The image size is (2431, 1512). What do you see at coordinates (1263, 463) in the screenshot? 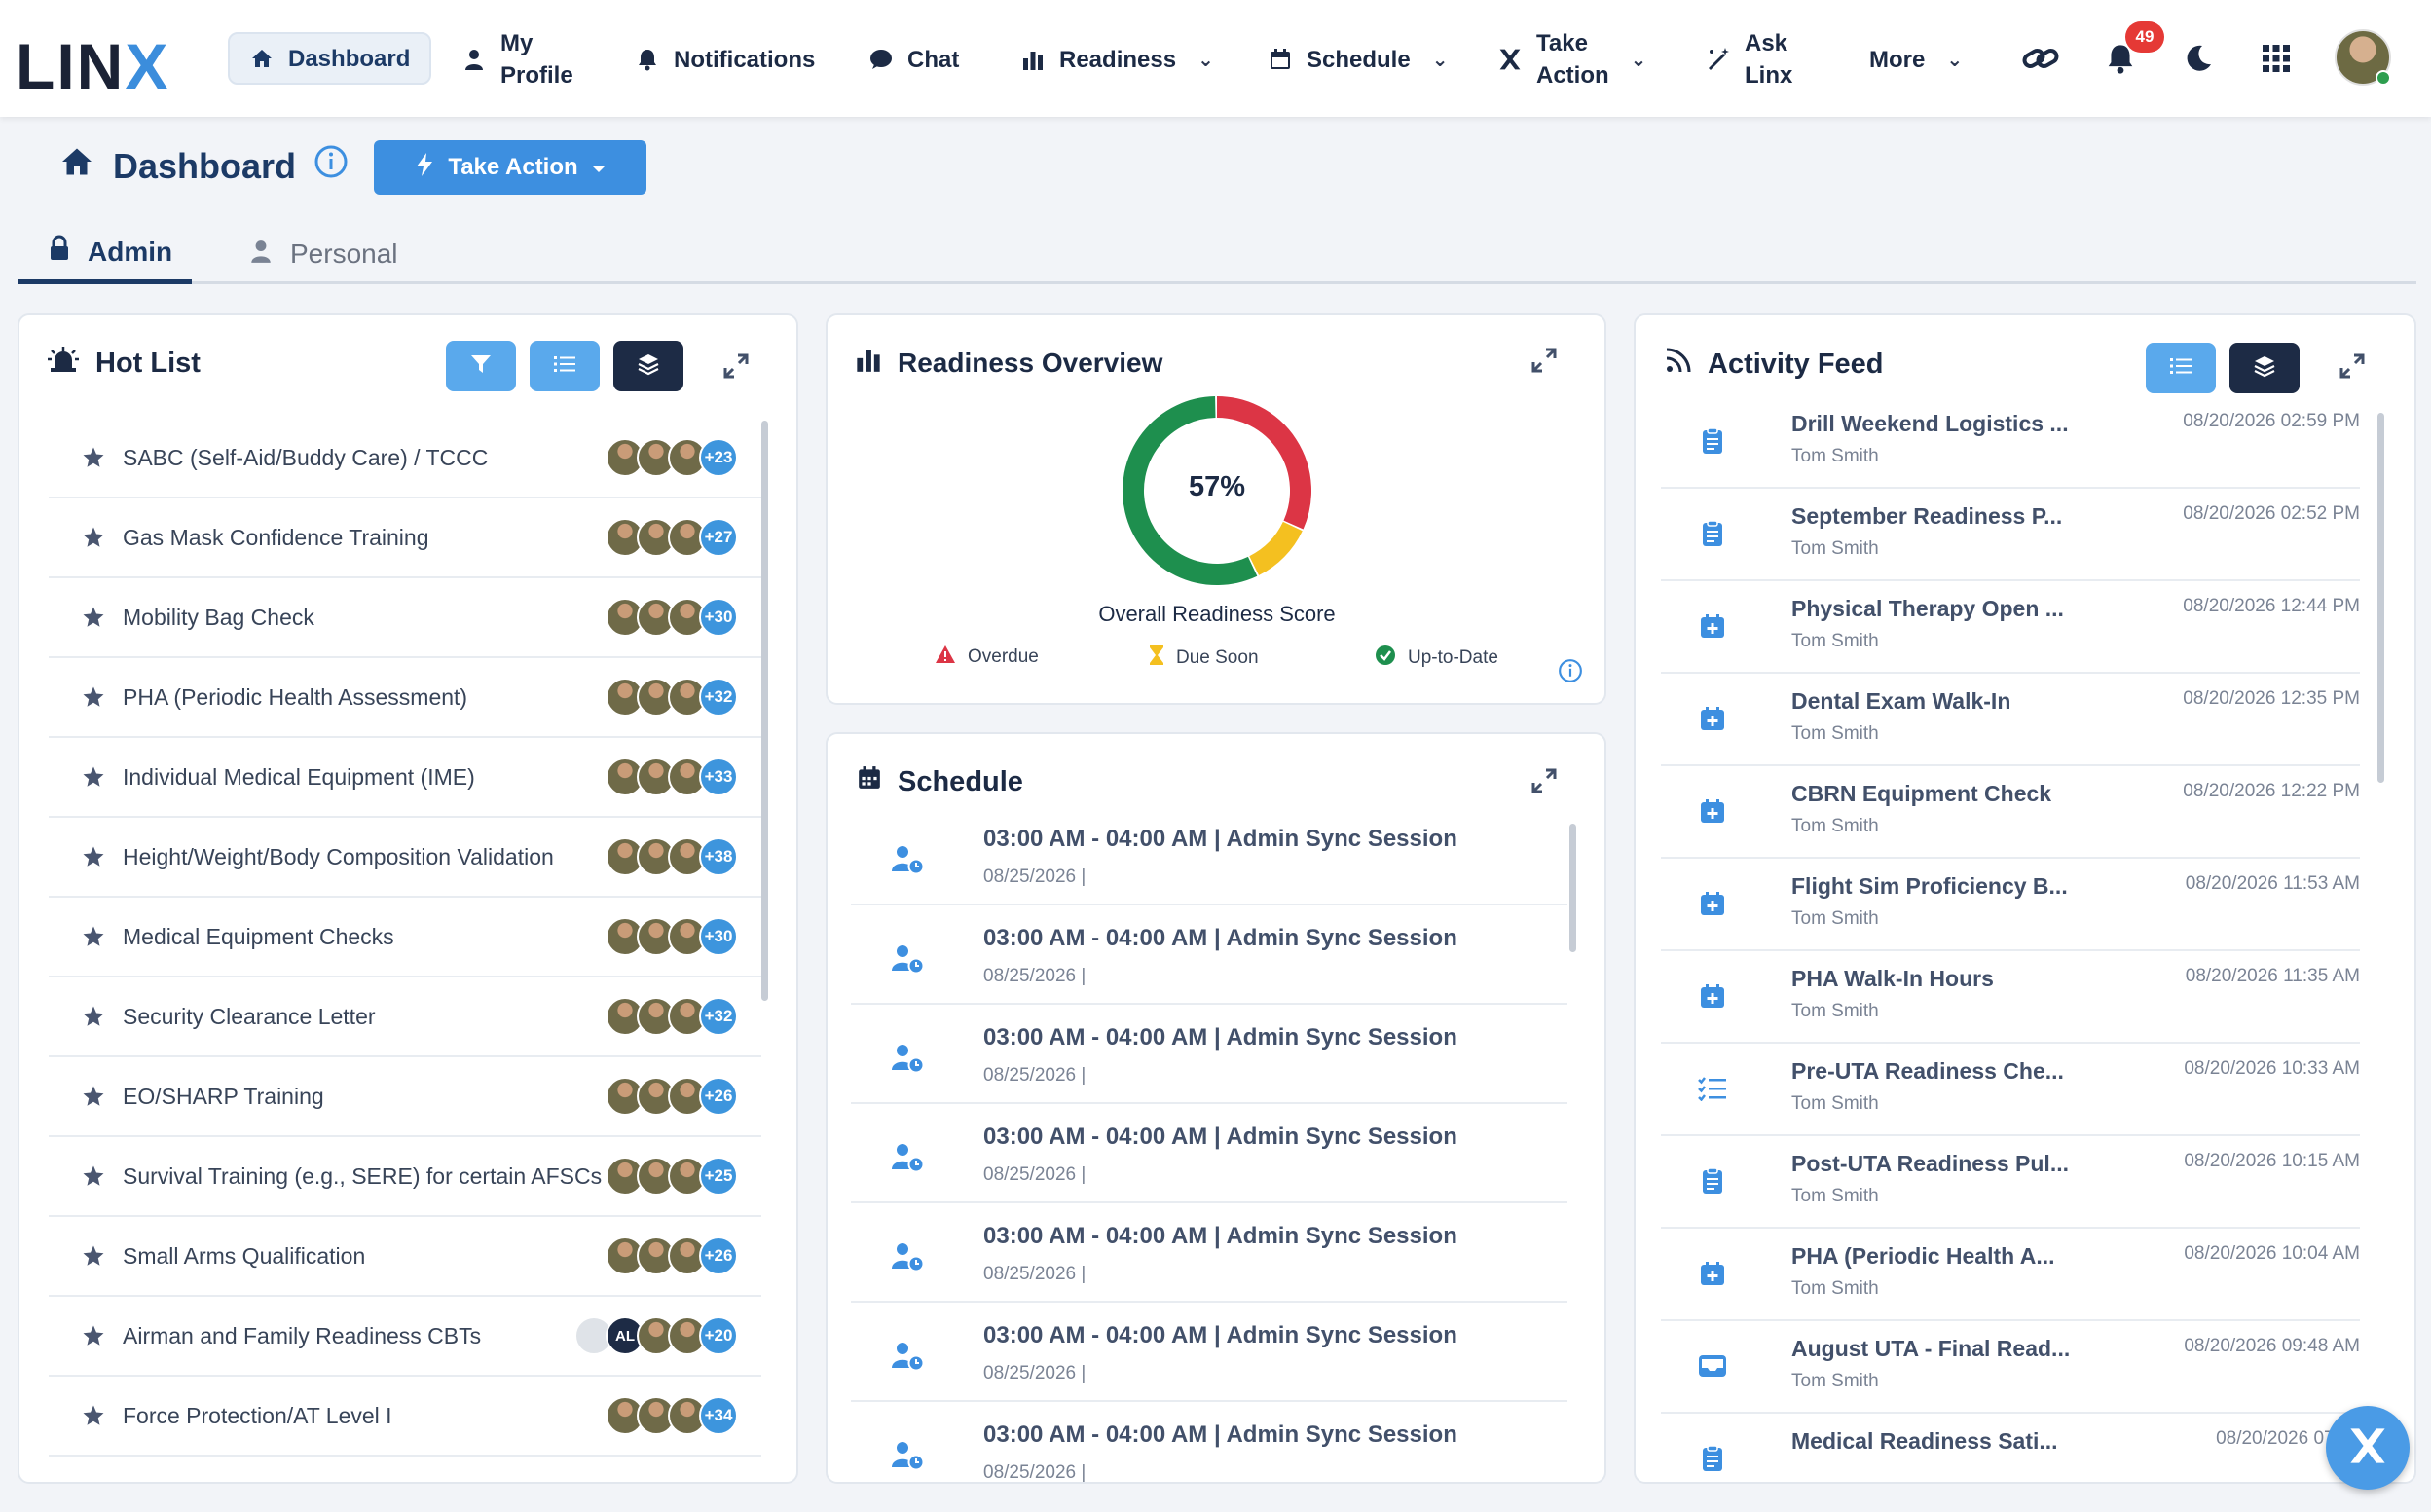
I see `donut-segment-overdue` at bounding box center [1263, 463].